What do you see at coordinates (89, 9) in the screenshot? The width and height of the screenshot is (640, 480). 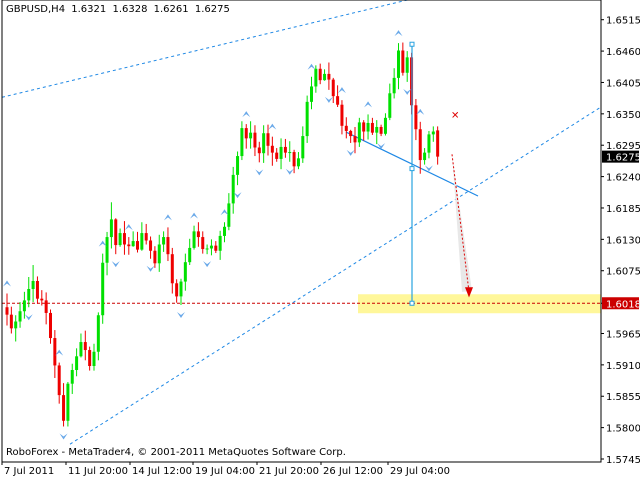 I see `open-value: 1.6321` at bounding box center [89, 9].